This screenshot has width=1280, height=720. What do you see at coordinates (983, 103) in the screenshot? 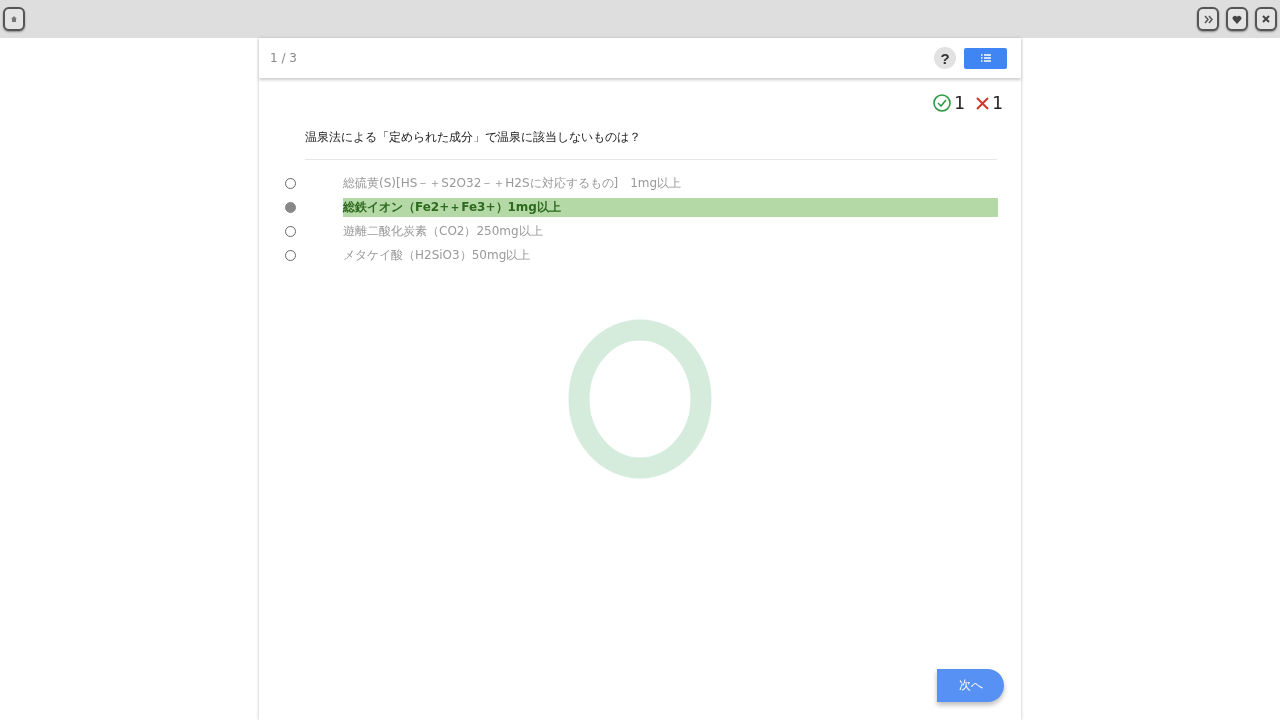
I see `cross-icon` at bounding box center [983, 103].